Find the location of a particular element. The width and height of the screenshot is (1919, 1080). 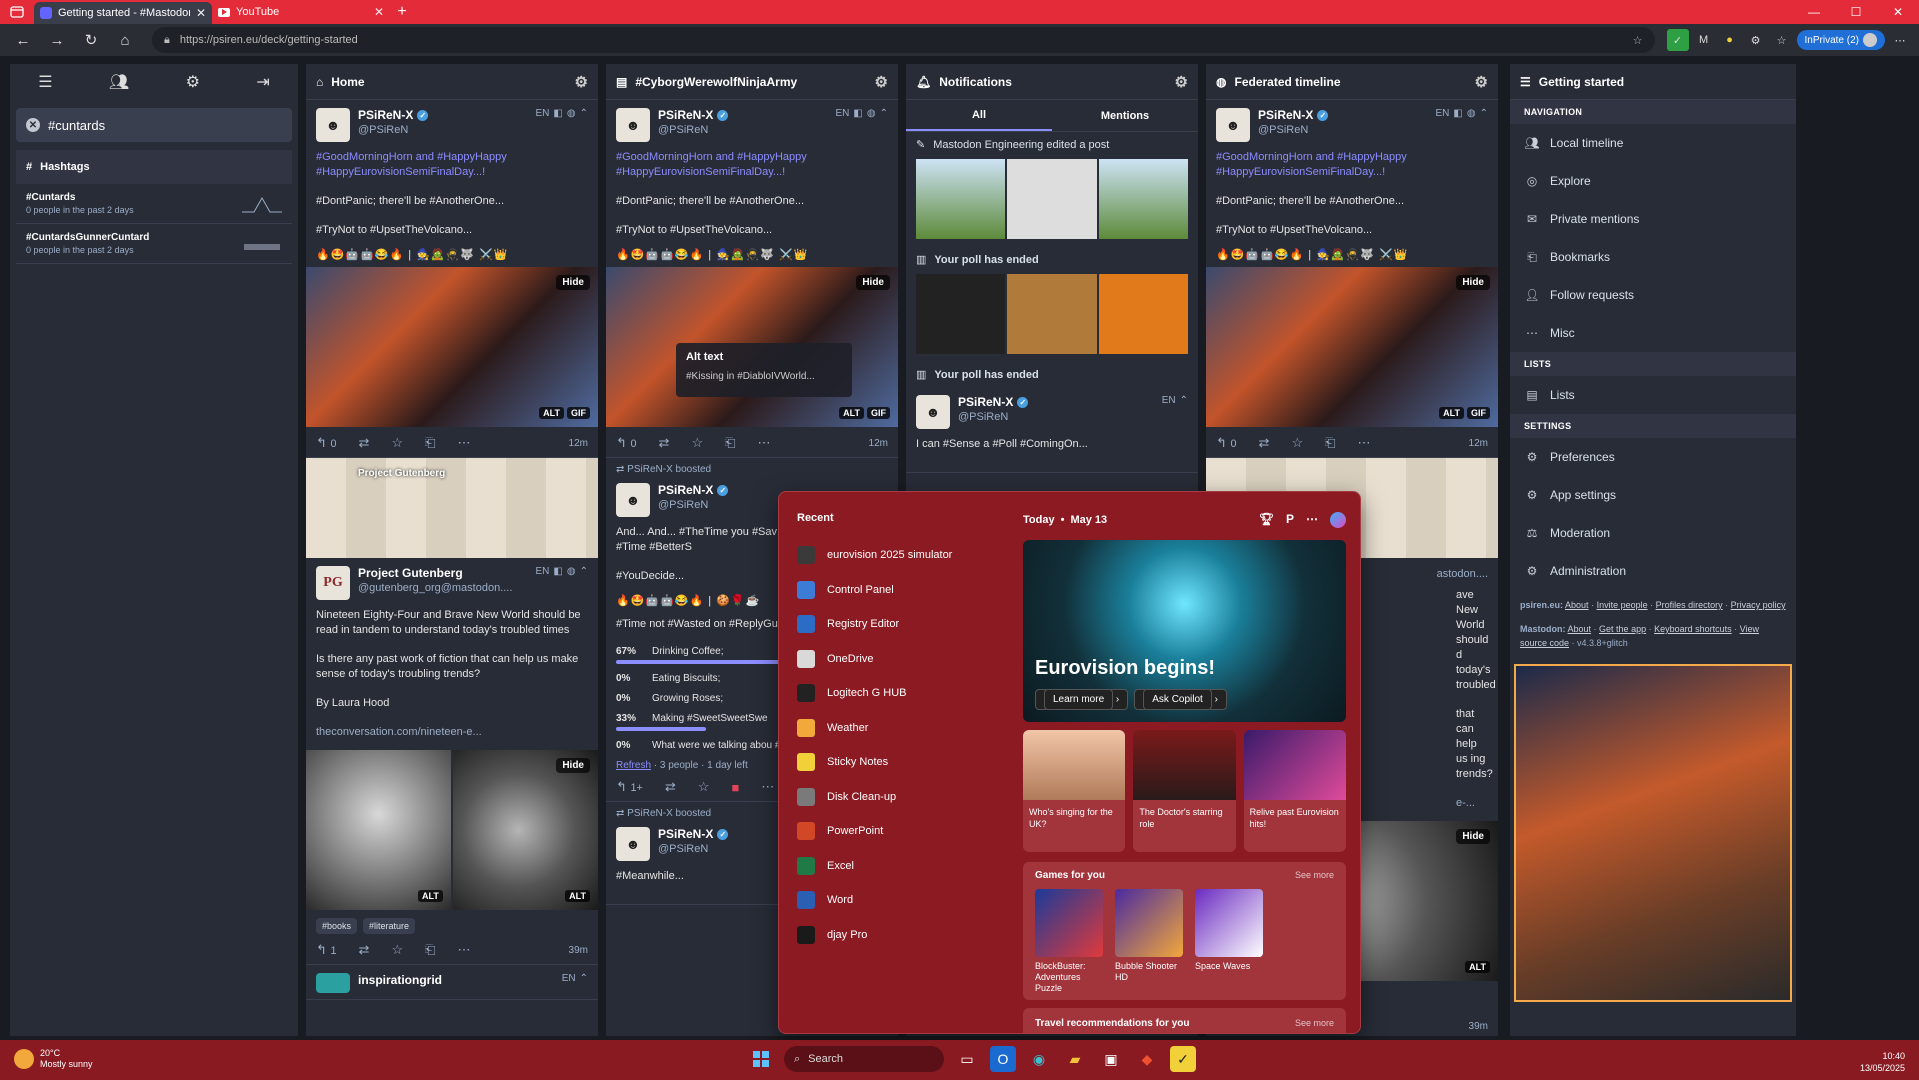

hashtag-chip: #books is located at coordinates (337, 926).